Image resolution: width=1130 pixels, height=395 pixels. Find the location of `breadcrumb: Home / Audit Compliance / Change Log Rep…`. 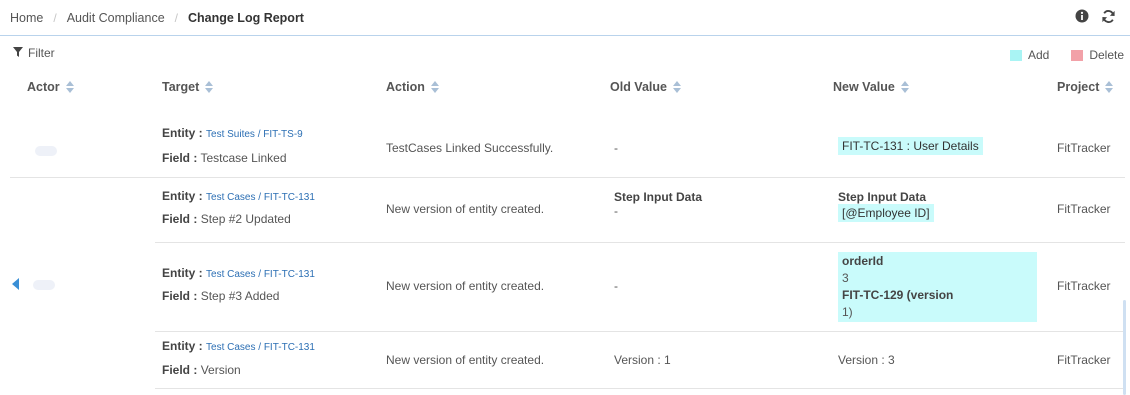

breadcrumb: Home / Audit Compliance / Change Log Rep… is located at coordinates (152, 18).